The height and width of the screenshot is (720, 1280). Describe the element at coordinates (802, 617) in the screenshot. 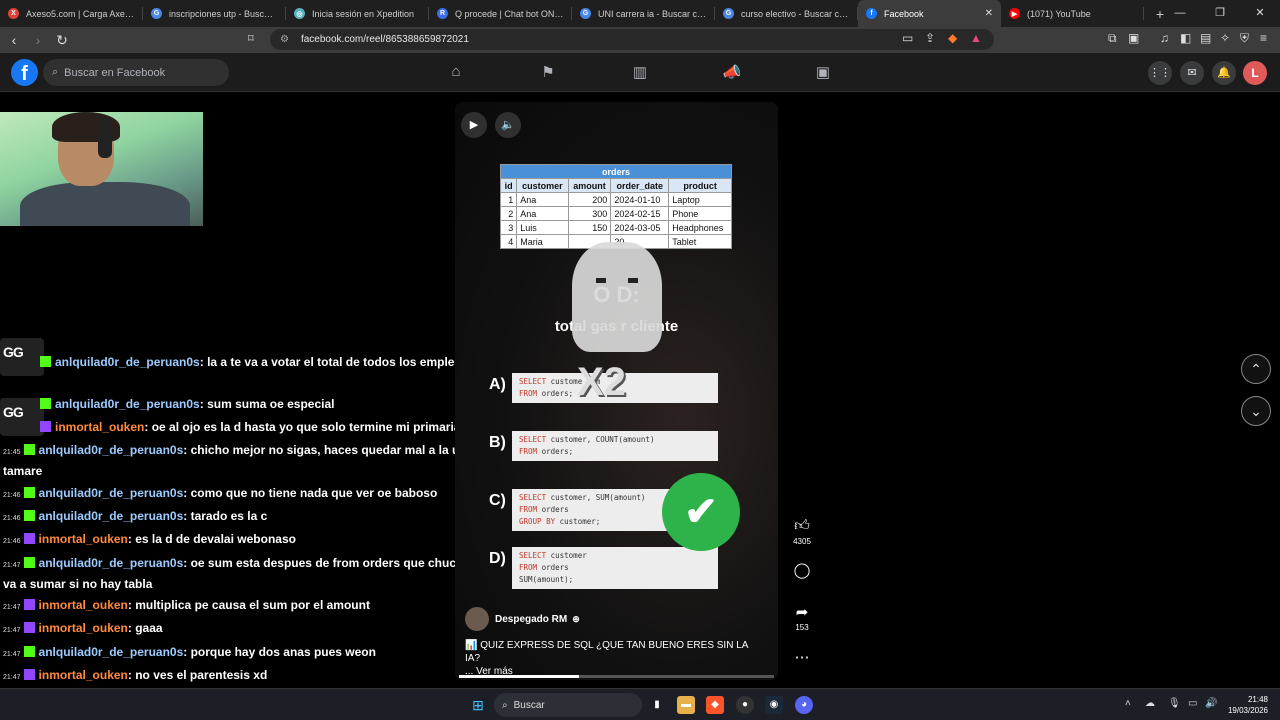

I see `share-button: ➦ 153` at that location.